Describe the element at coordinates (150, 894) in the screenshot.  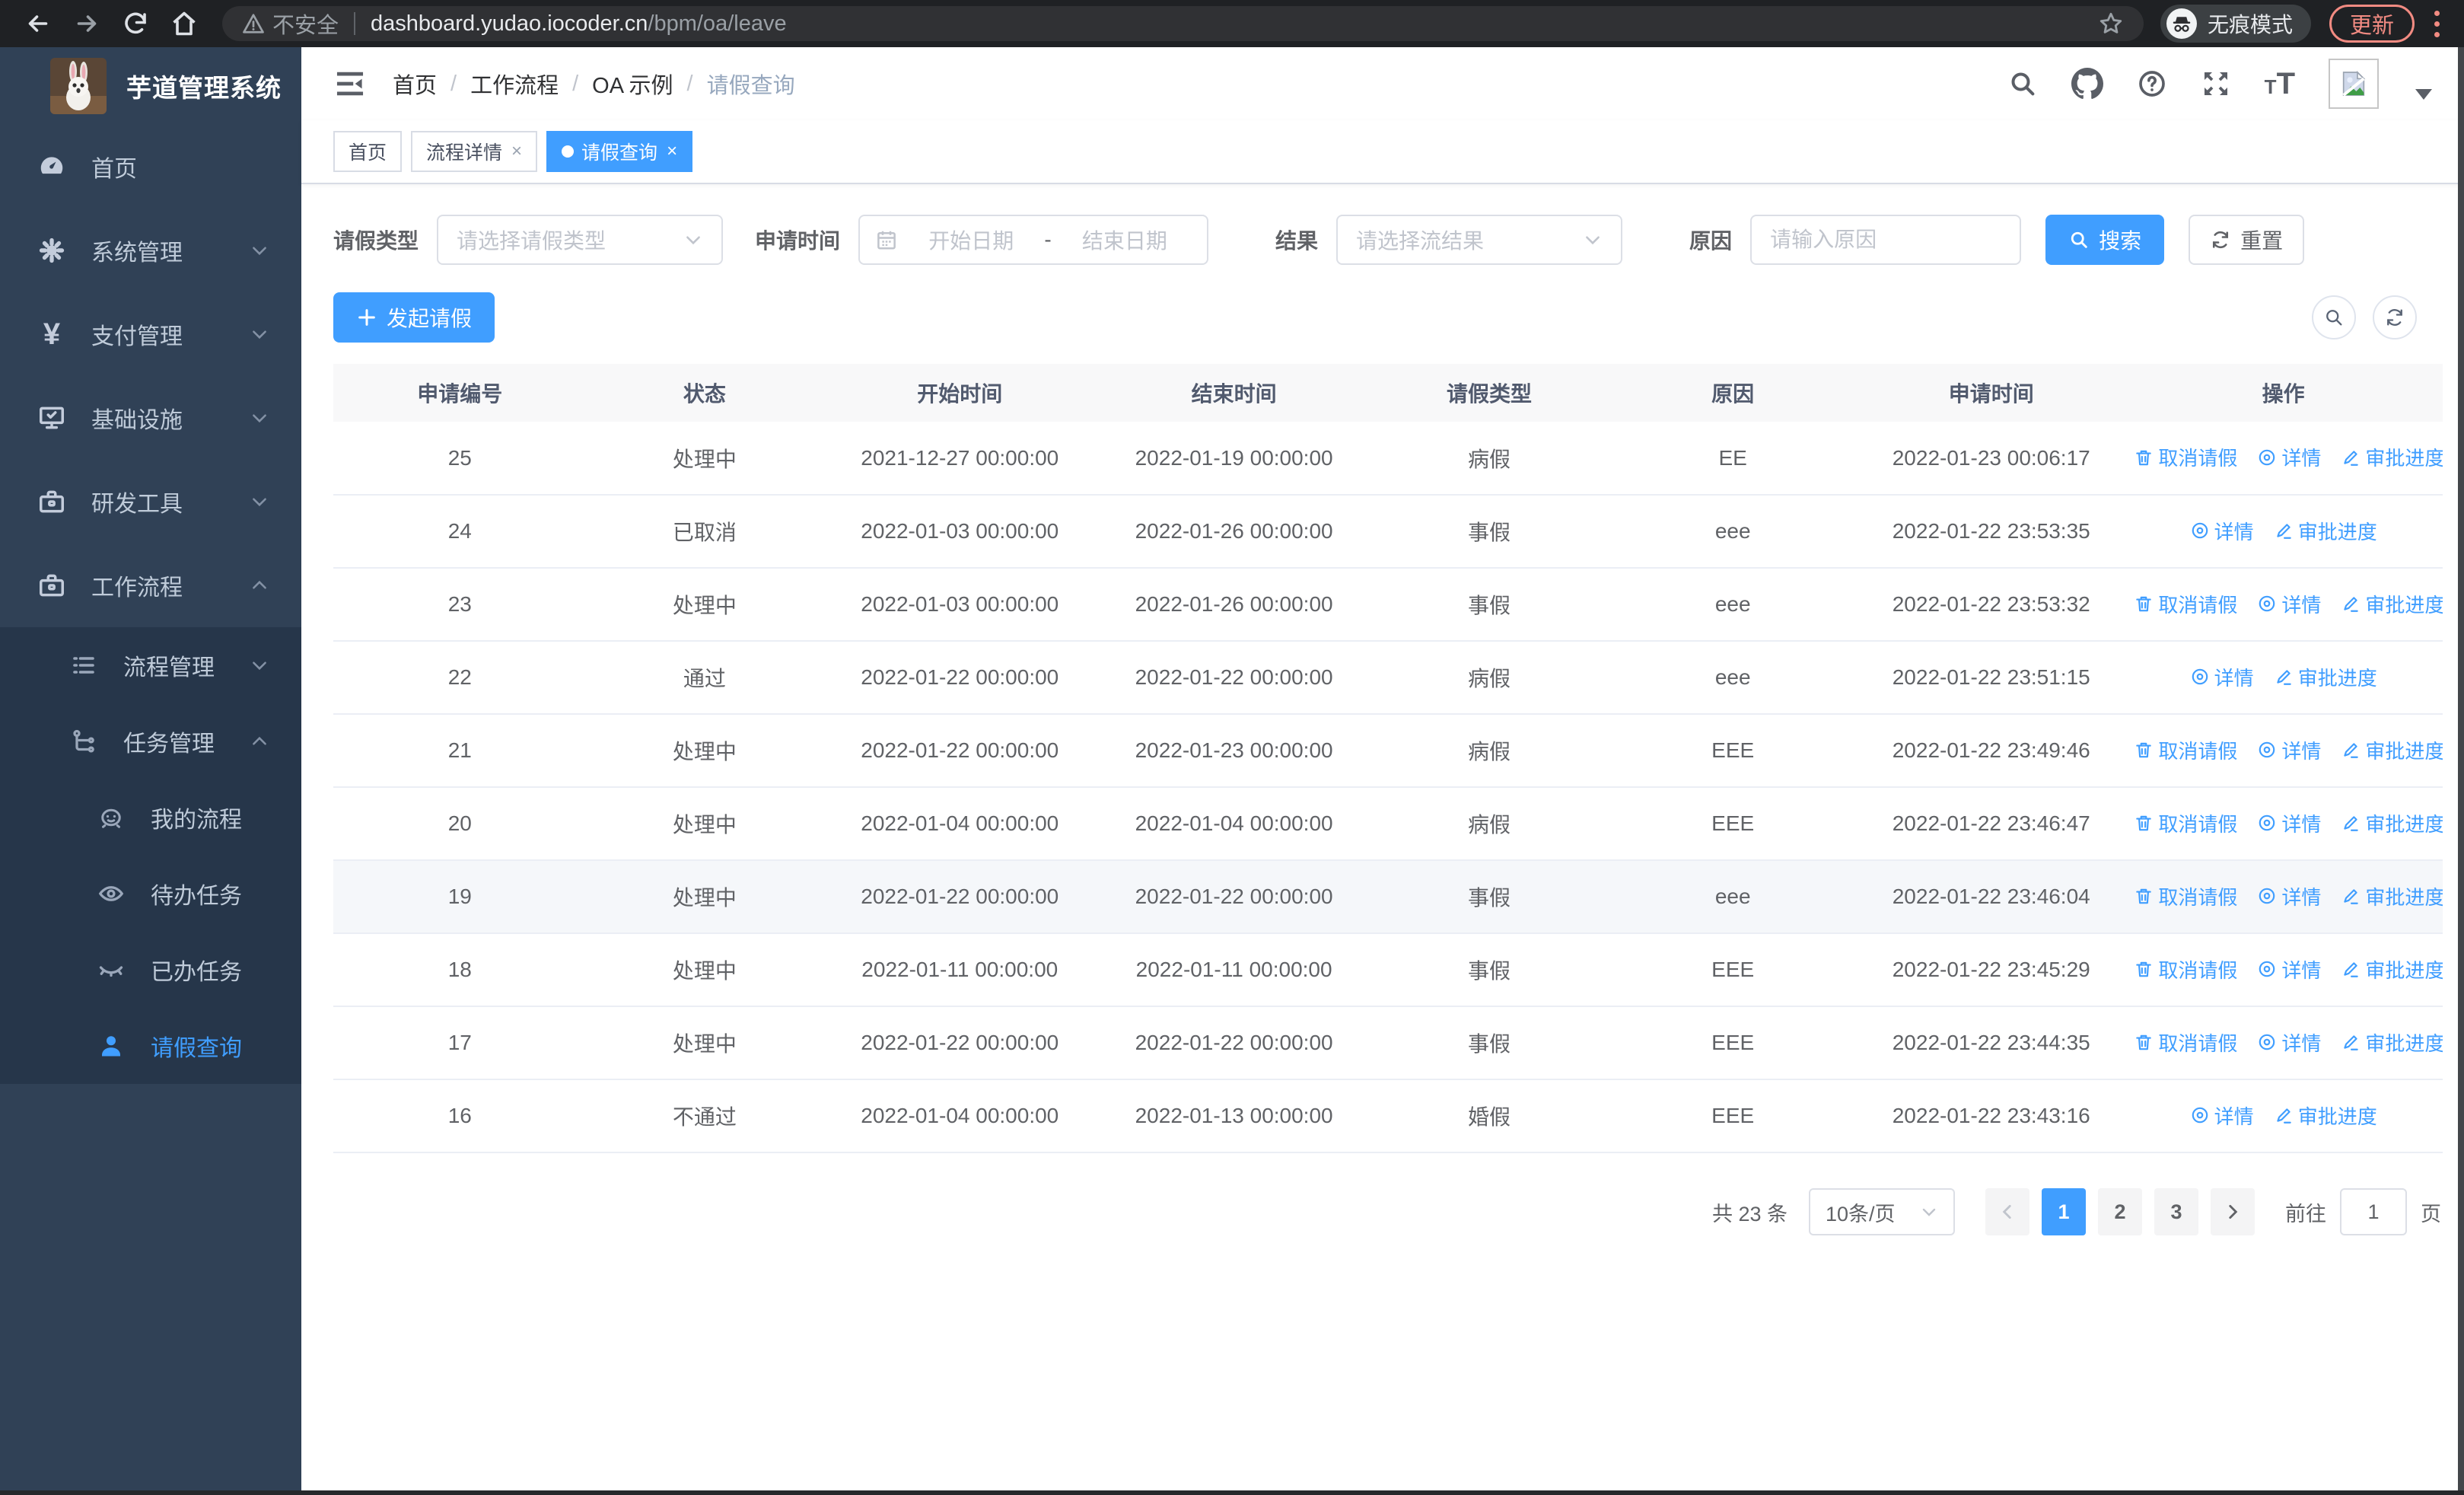
I see `sidebar-item-todo-tasks: 待办任务` at that location.